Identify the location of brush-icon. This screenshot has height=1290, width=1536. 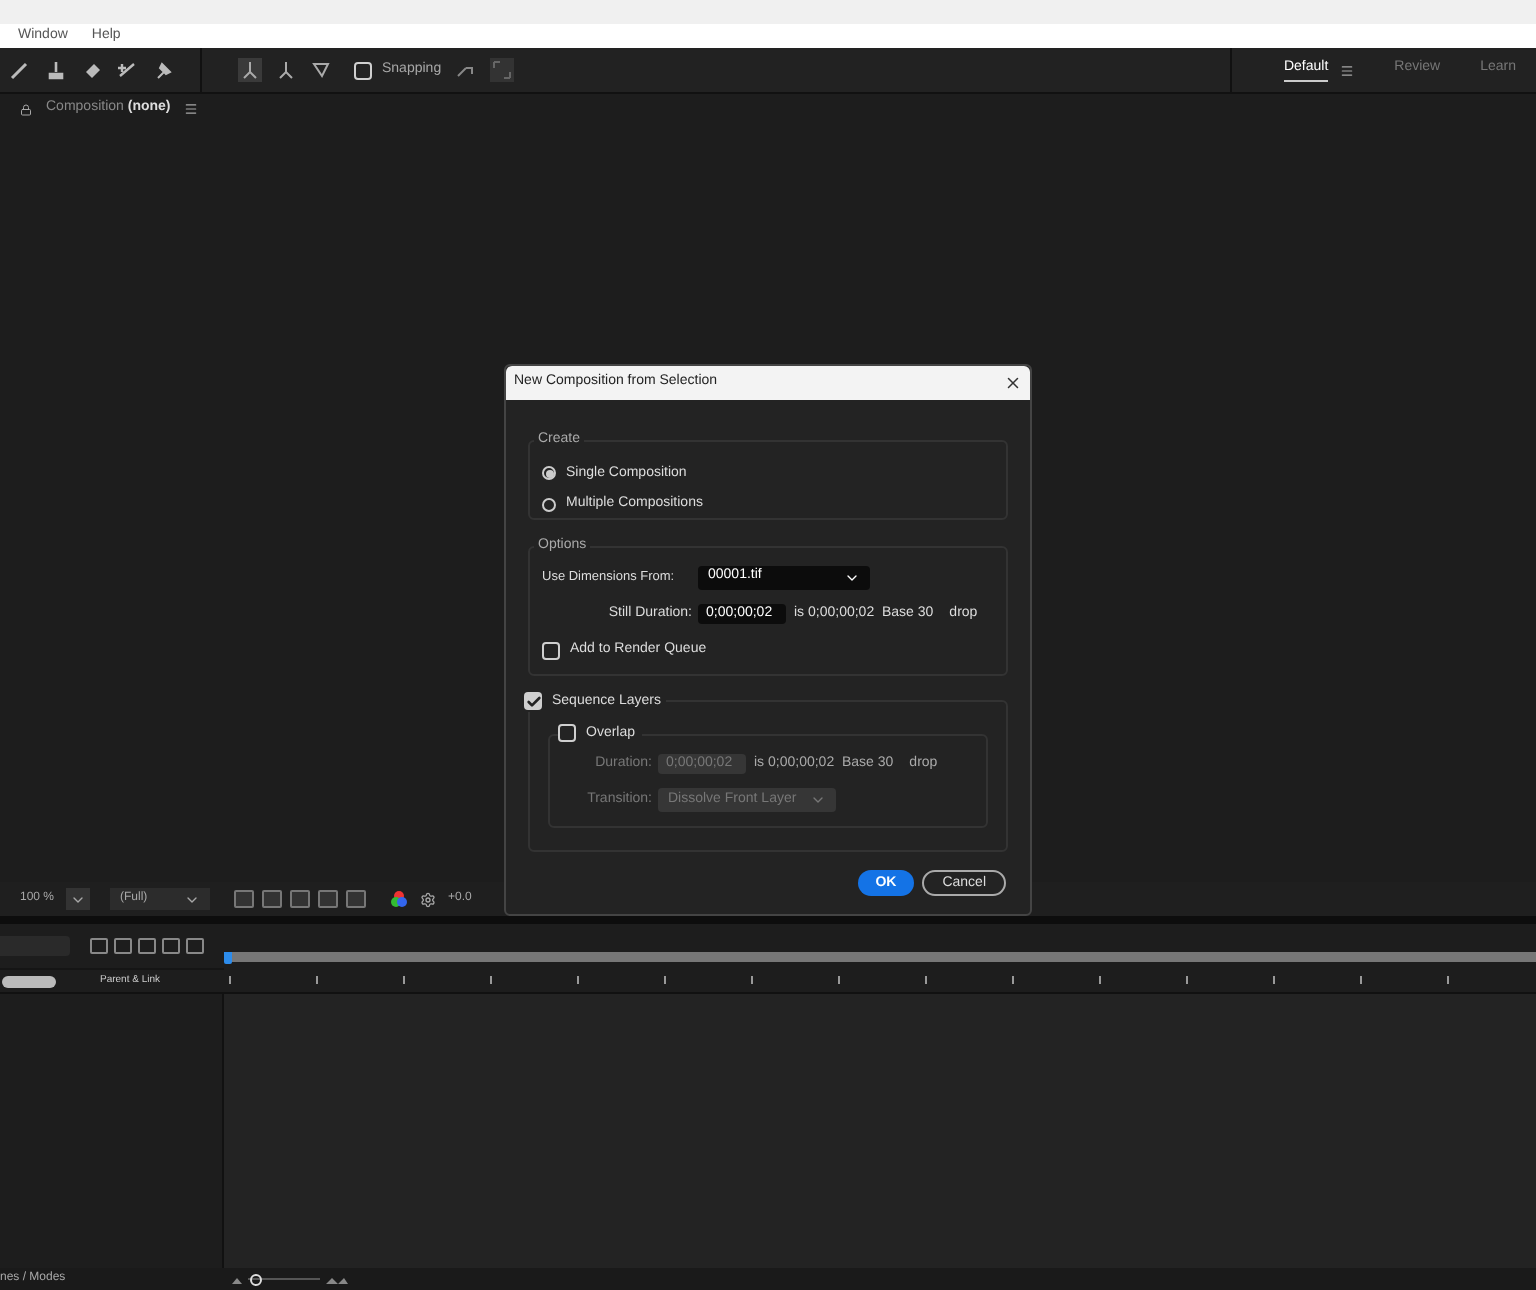
(20, 70).